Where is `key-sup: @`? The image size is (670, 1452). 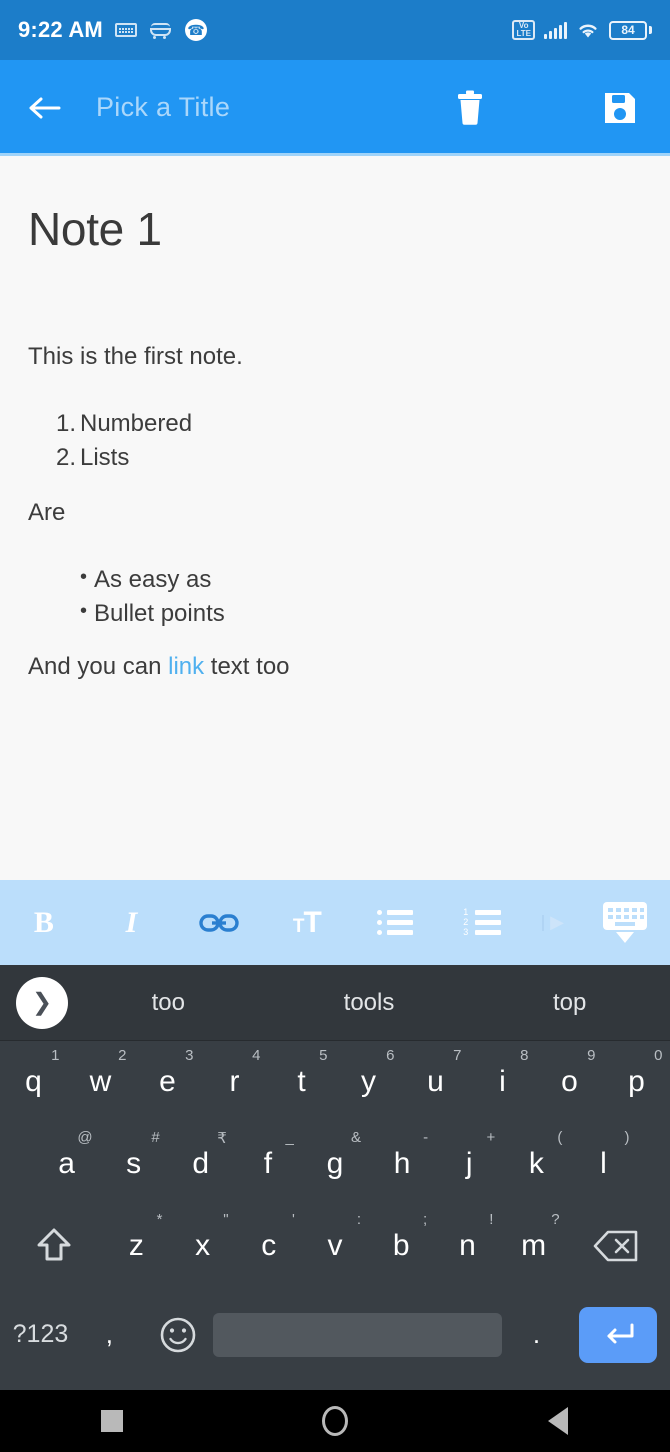 key-sup: @ is located at coordinates (85, 1137).